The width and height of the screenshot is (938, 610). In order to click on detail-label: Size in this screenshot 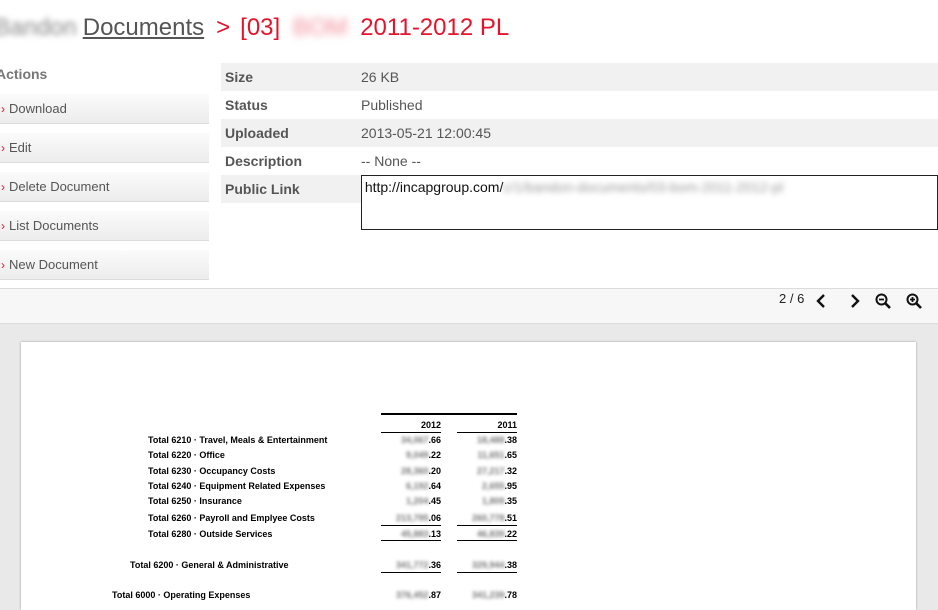, I will do `click(239, 77)`.